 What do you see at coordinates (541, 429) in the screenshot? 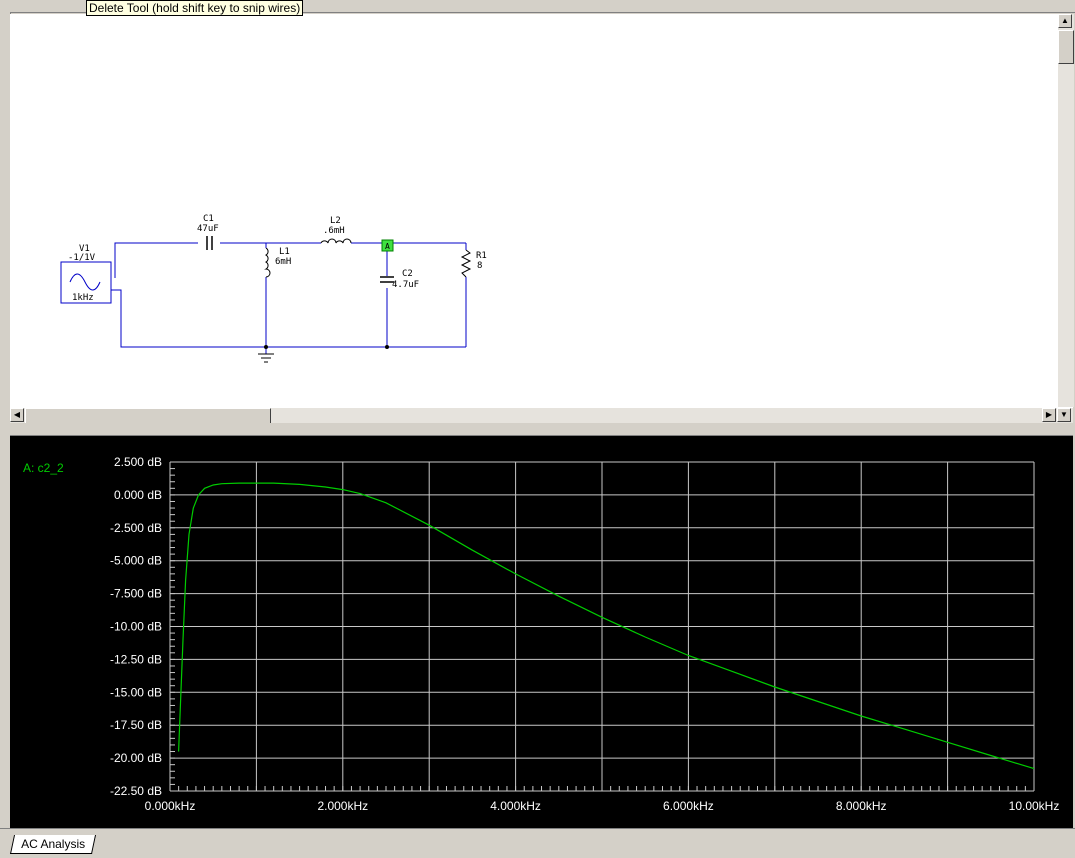
I see `pane-splitter` at bounding box center [541, 429].